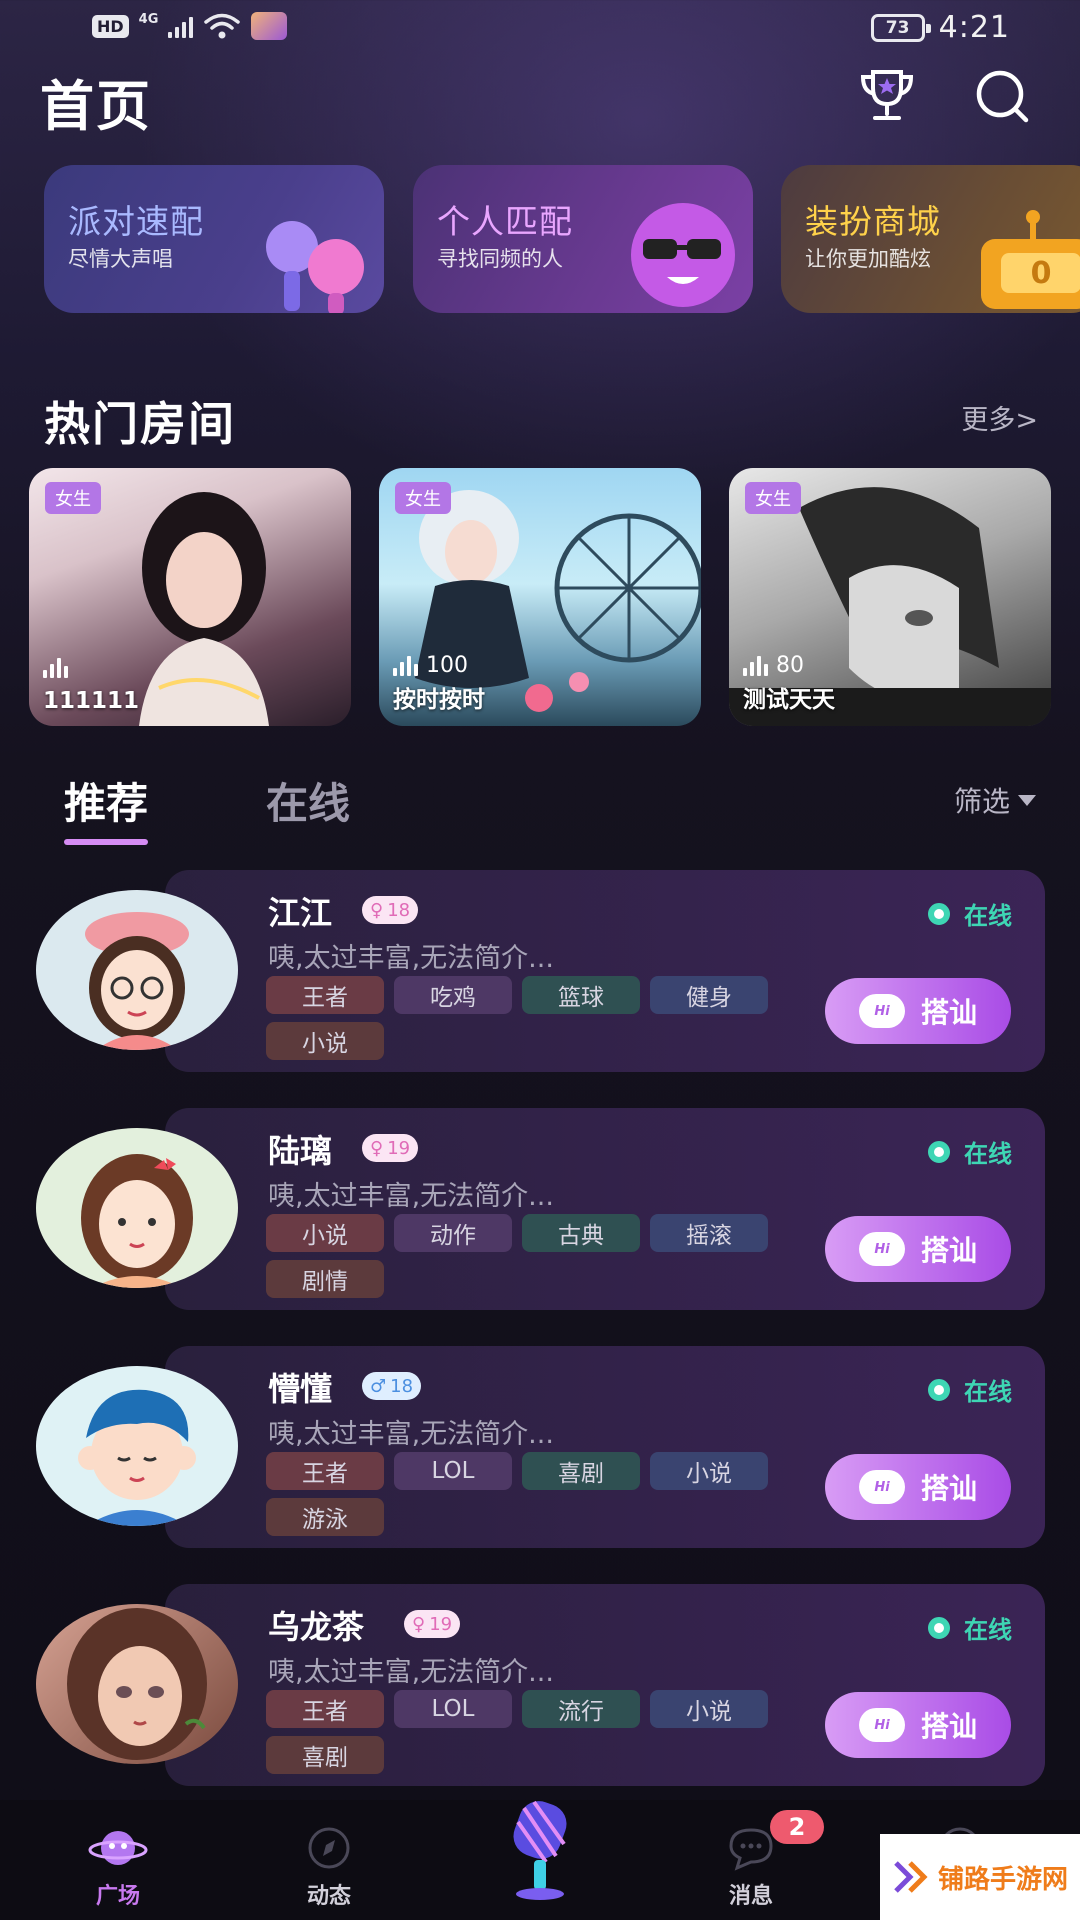 The height and width of the screenshot is (1920, 1080). What do you see at coordinates (453, 1233) in the screenshot?
I see `interest-tag: 动作` at bounding box center [453, 1233].